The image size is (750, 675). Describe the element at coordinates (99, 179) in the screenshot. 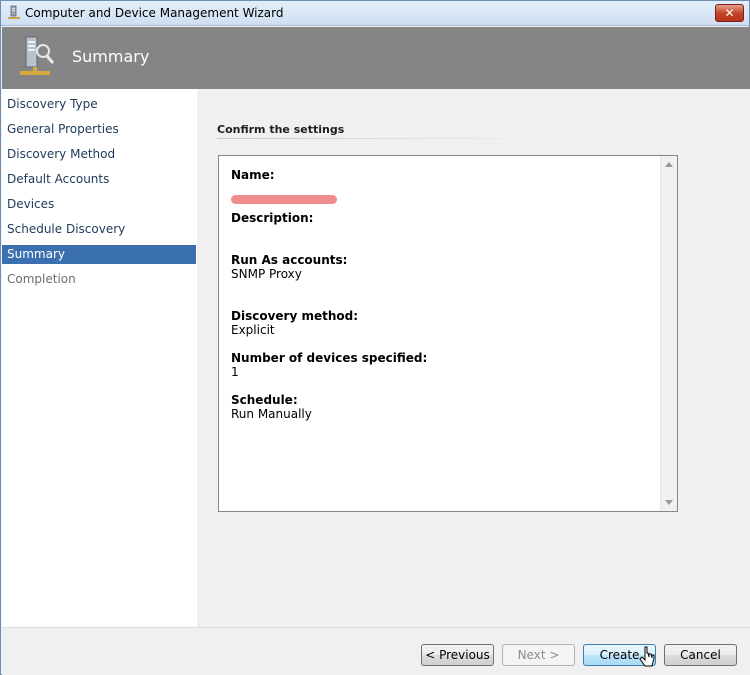

I see `nav-item-default-accounts: Default Accounts` at that location.